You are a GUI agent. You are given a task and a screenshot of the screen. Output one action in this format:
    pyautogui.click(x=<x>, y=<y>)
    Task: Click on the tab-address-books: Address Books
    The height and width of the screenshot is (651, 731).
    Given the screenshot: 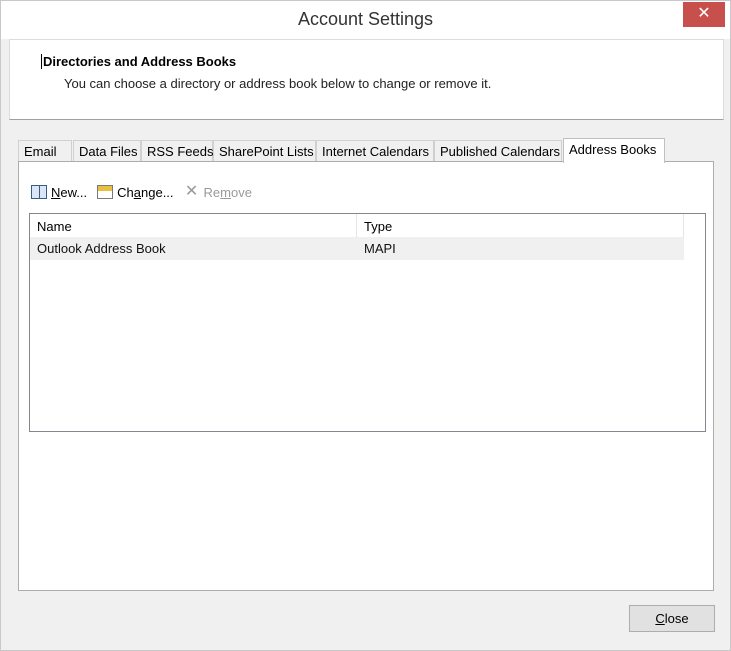 What is the action you would take?
    pyautogui.click(x=614, y=150)
    